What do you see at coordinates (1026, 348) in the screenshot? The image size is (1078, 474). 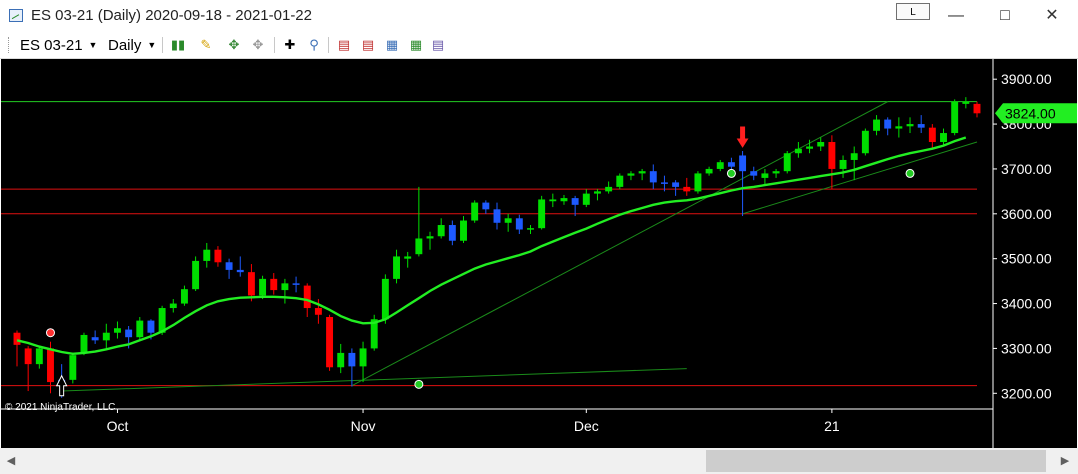 I see `y-tick-label: 3300.00` at bounding box center [1026, 348].